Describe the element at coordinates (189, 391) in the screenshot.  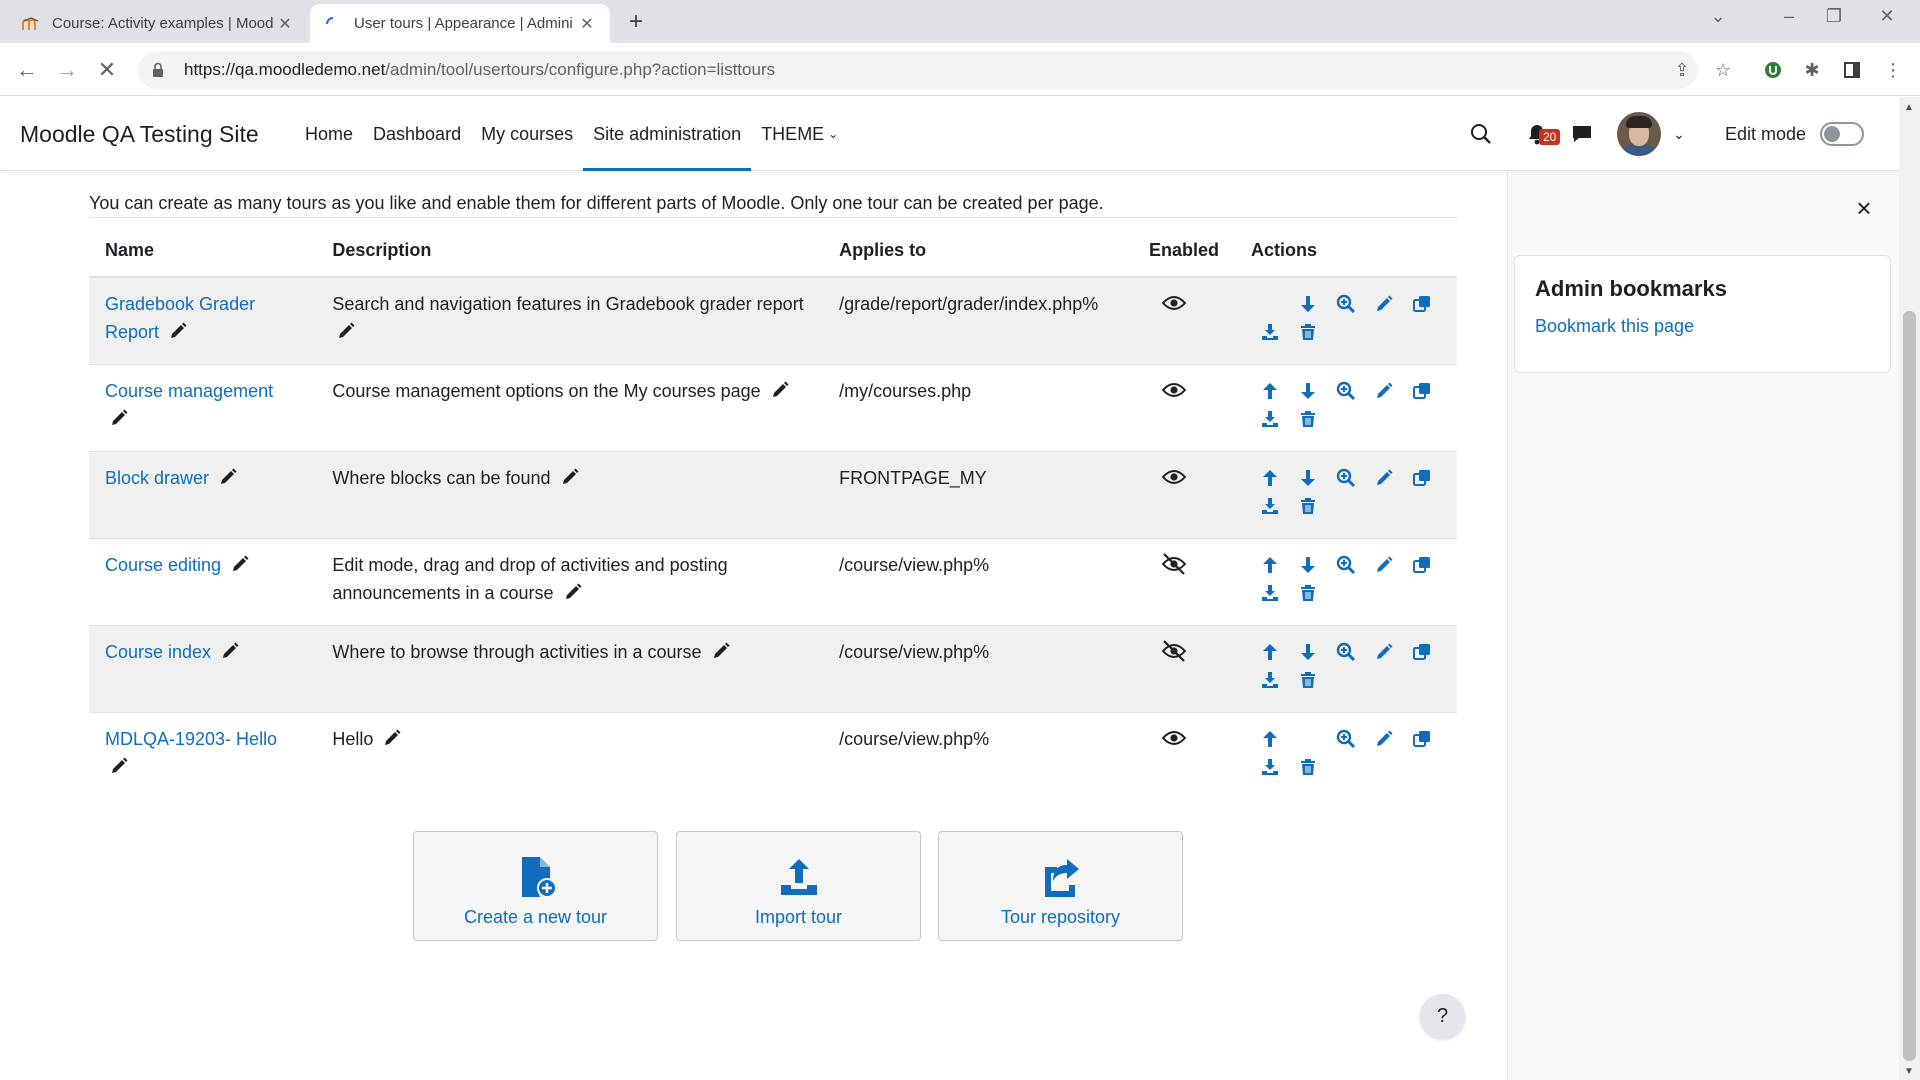
I see `tour-name-link: Course management` at that location.